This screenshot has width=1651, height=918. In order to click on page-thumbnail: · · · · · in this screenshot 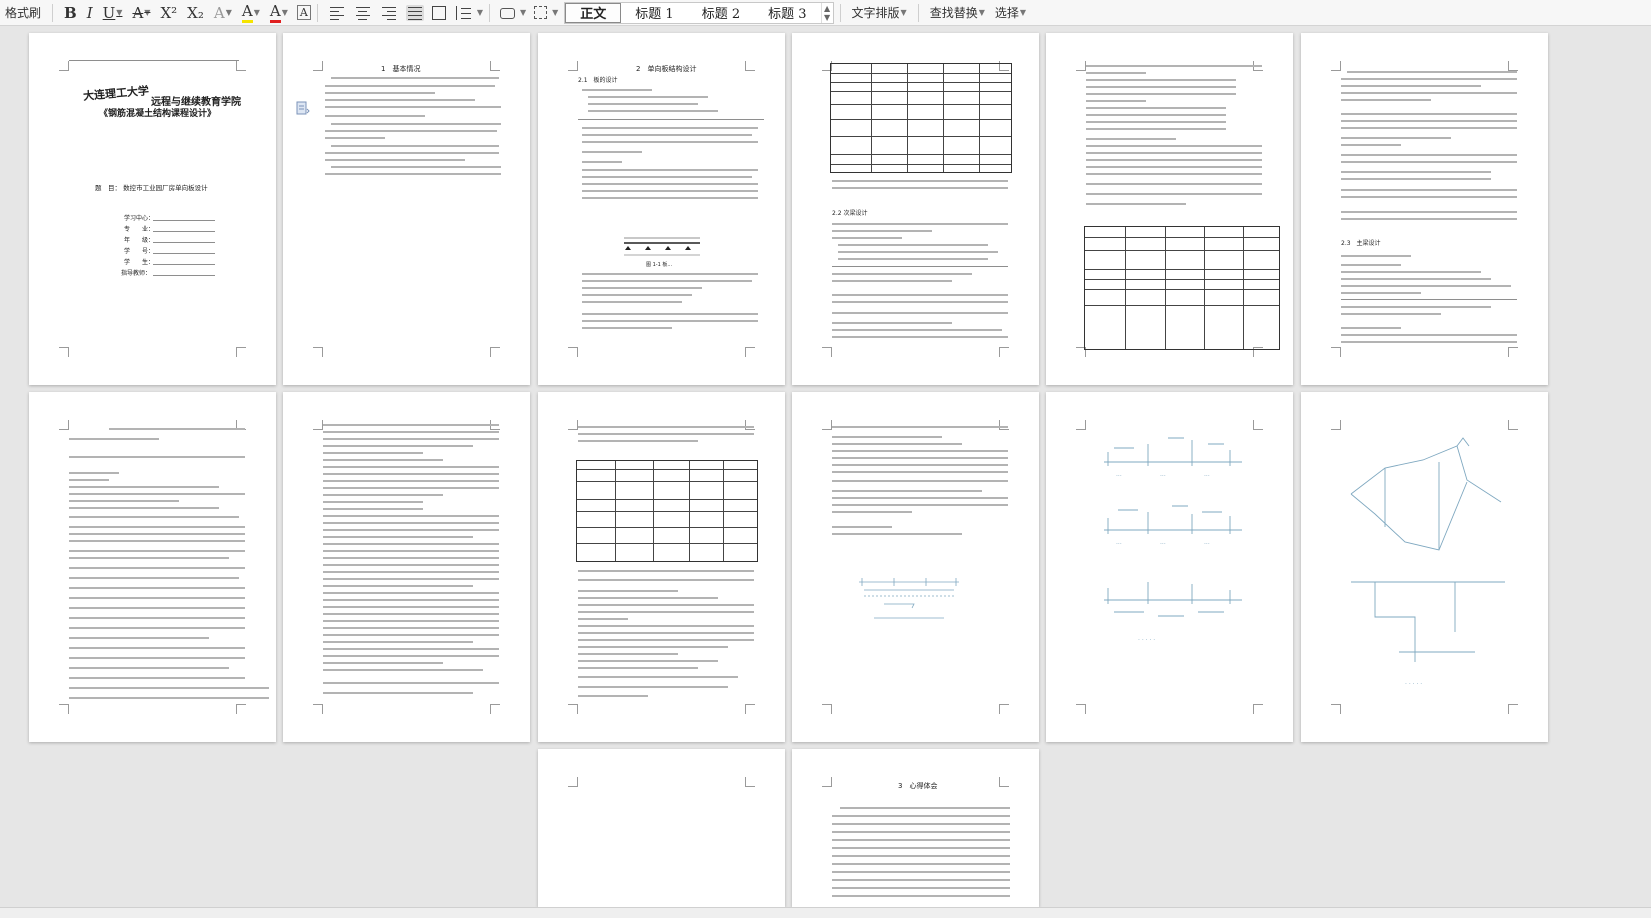, I will do `click(1424, 567)`.